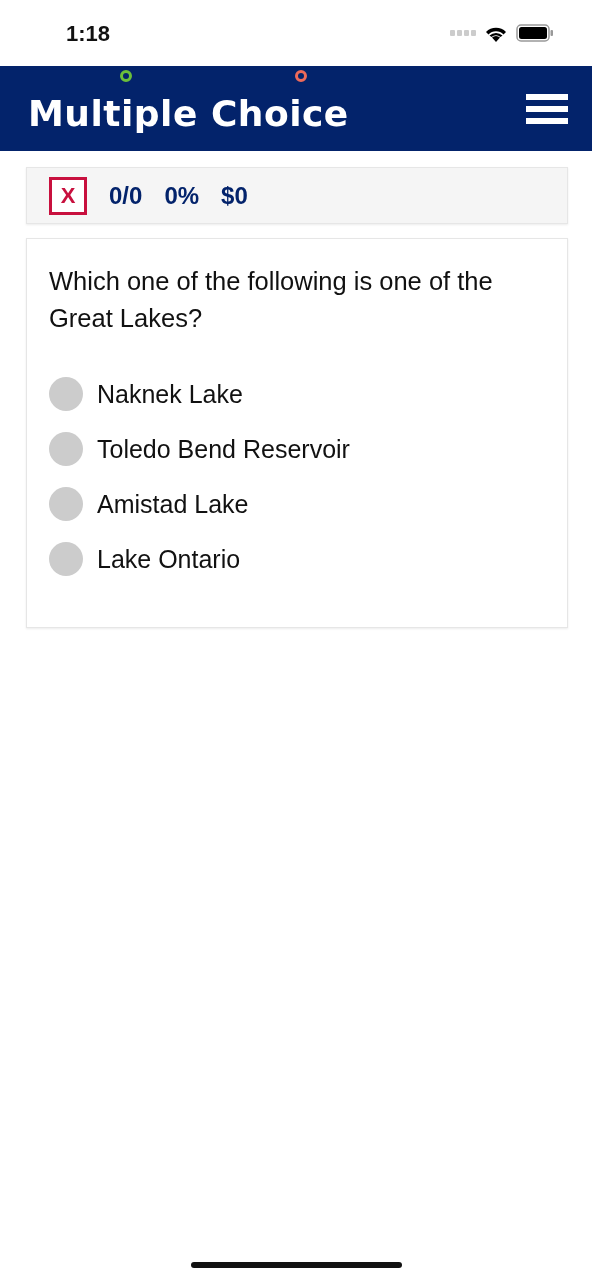  I want to click on battery-icon, so click(535, 33).